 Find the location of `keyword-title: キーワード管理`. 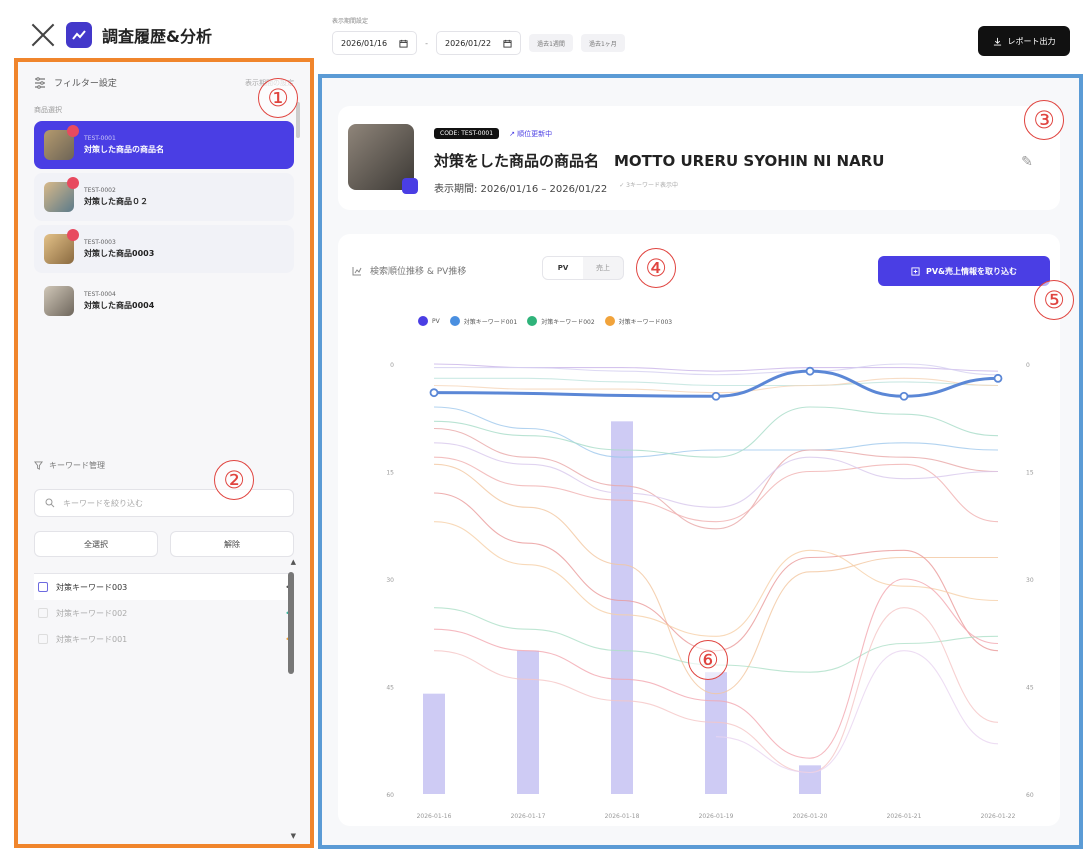

keyword-title: キーワード管理 is located at coordinates (77, 465).